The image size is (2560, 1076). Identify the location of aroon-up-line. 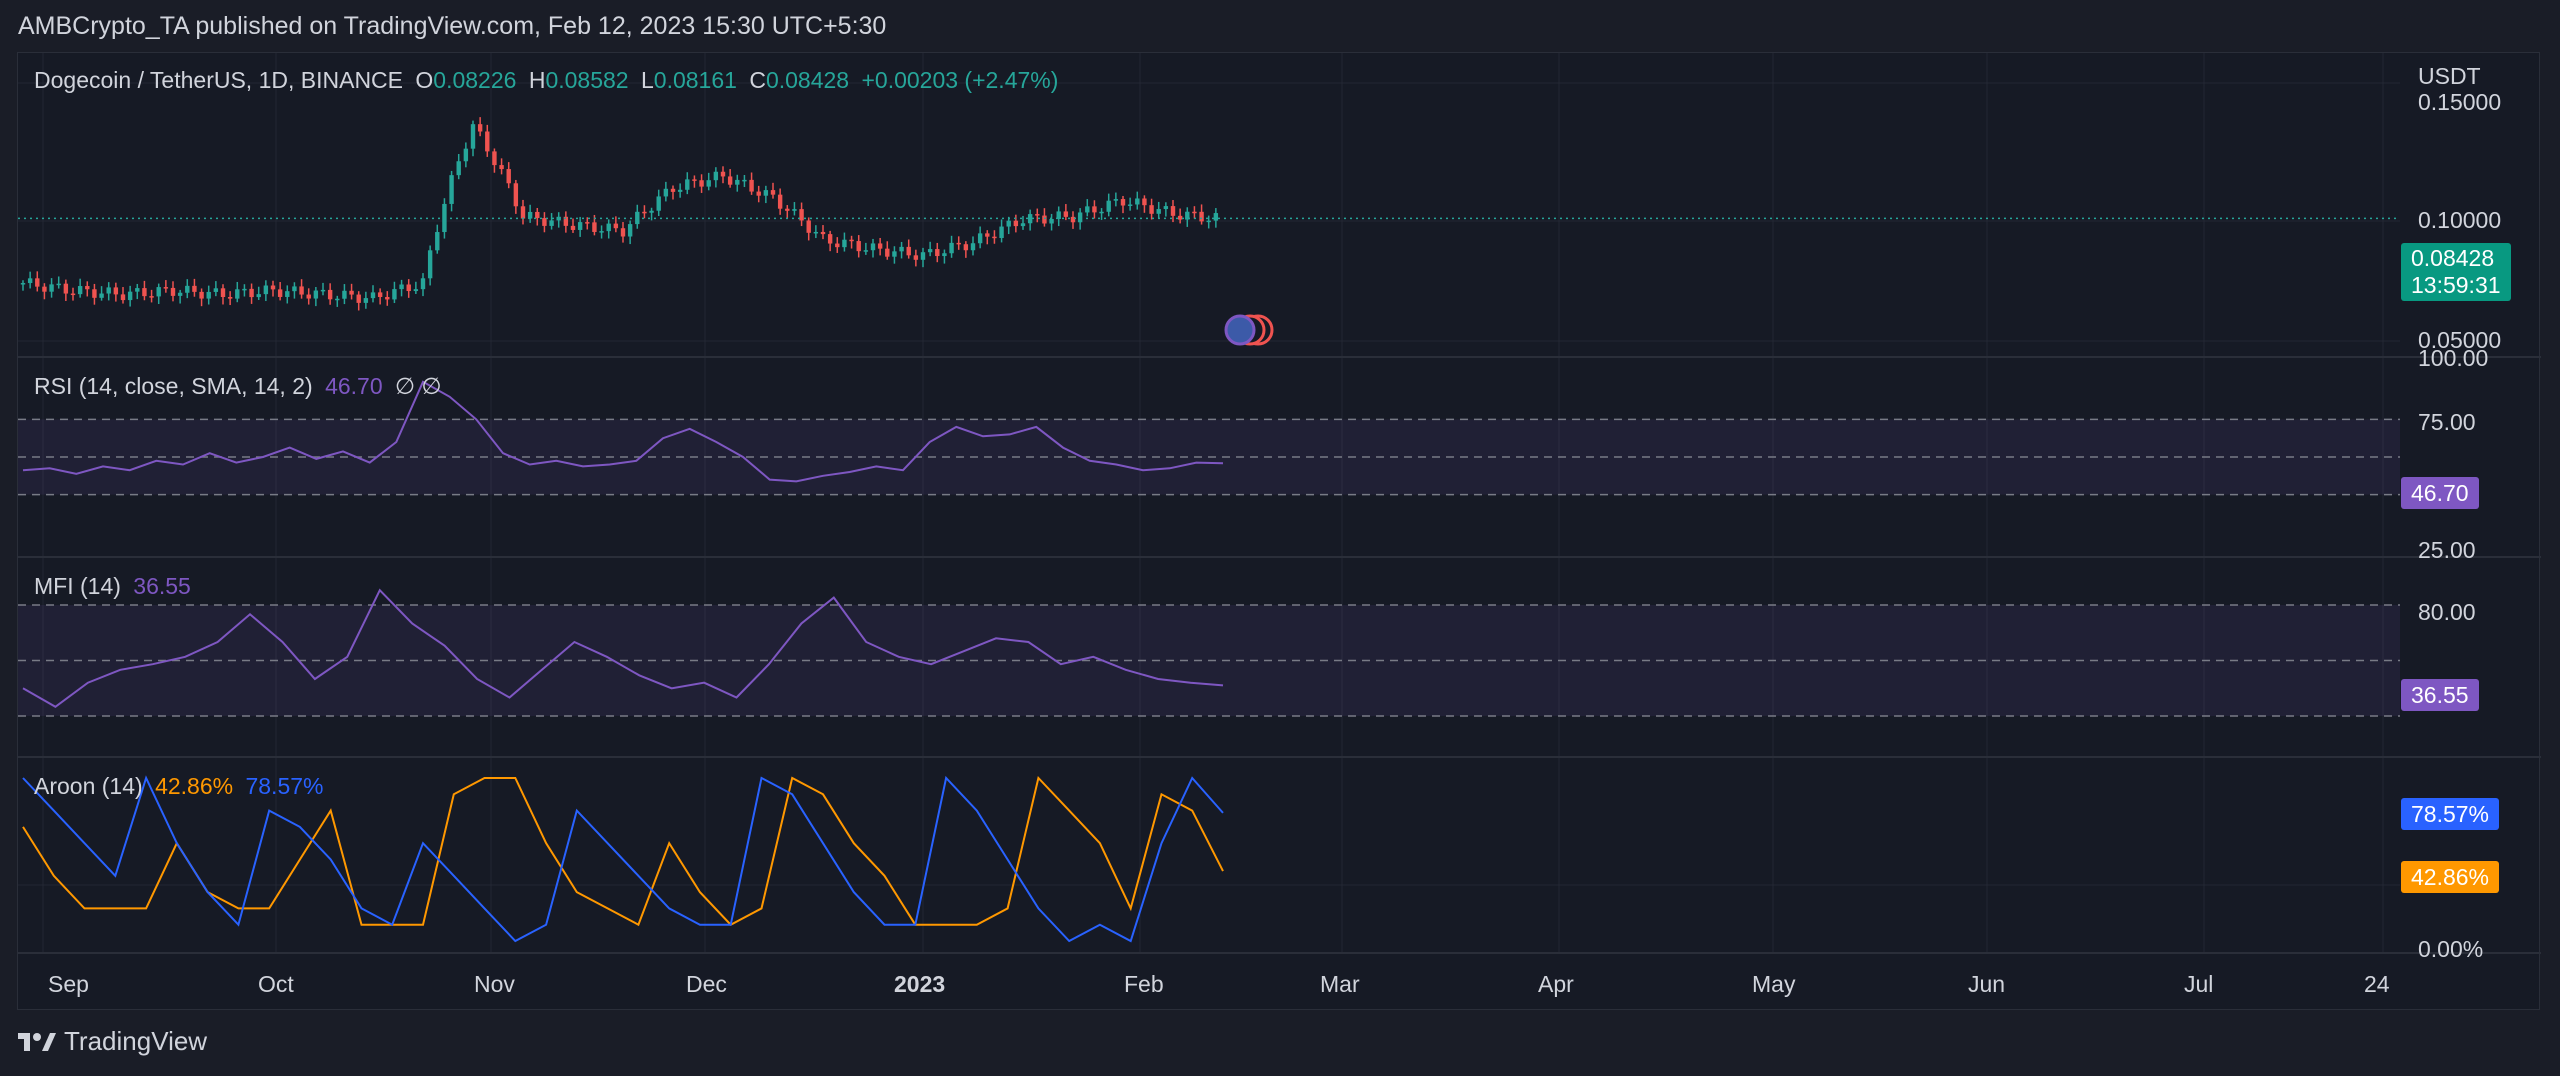
(623, 851).